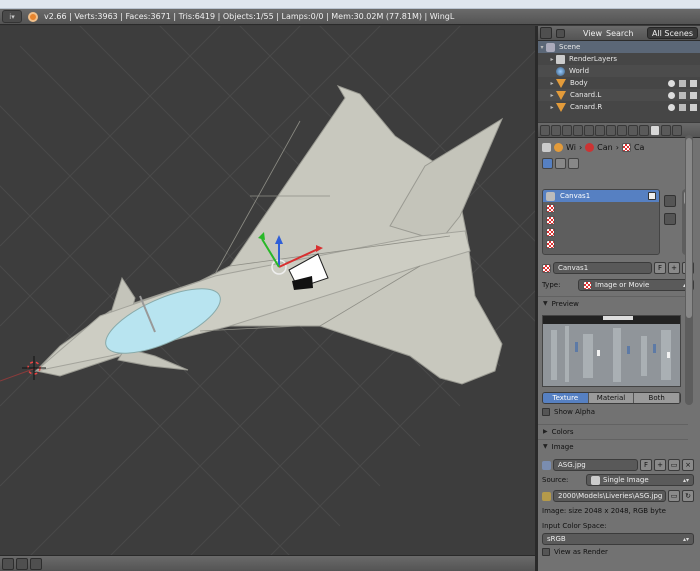 This screenshot has height=571, width=700. Describe the element at coordinates (689, 270) in the screenshot. I see `properties-scrollbar` at that location.